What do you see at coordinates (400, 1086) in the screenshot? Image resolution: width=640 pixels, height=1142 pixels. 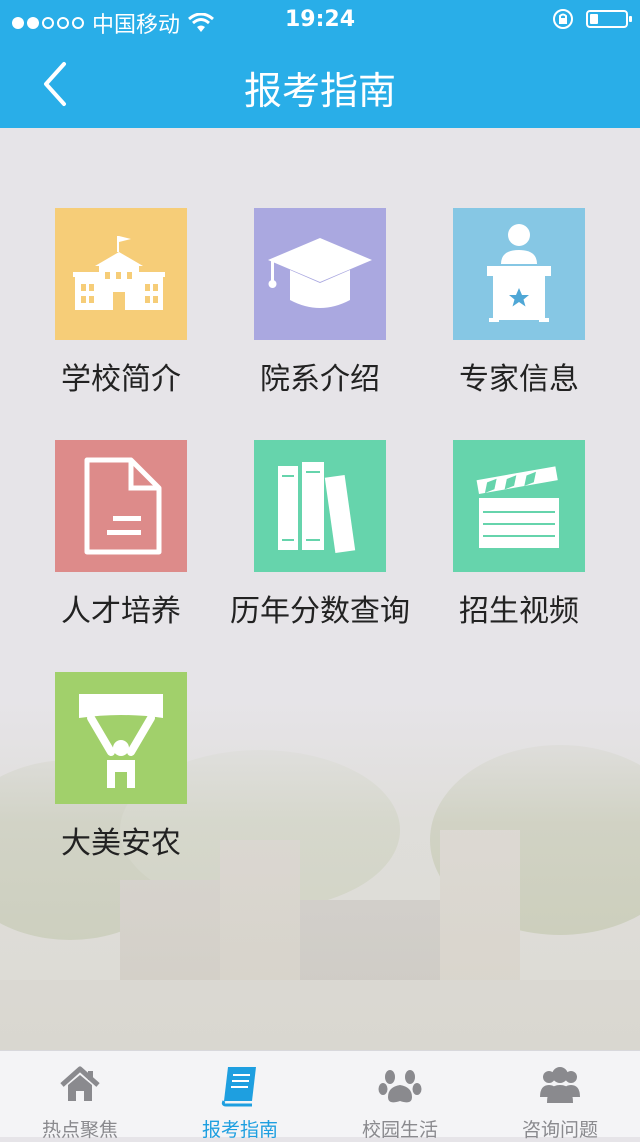 I see `paw-icon` at bounding box center [400, 1086].